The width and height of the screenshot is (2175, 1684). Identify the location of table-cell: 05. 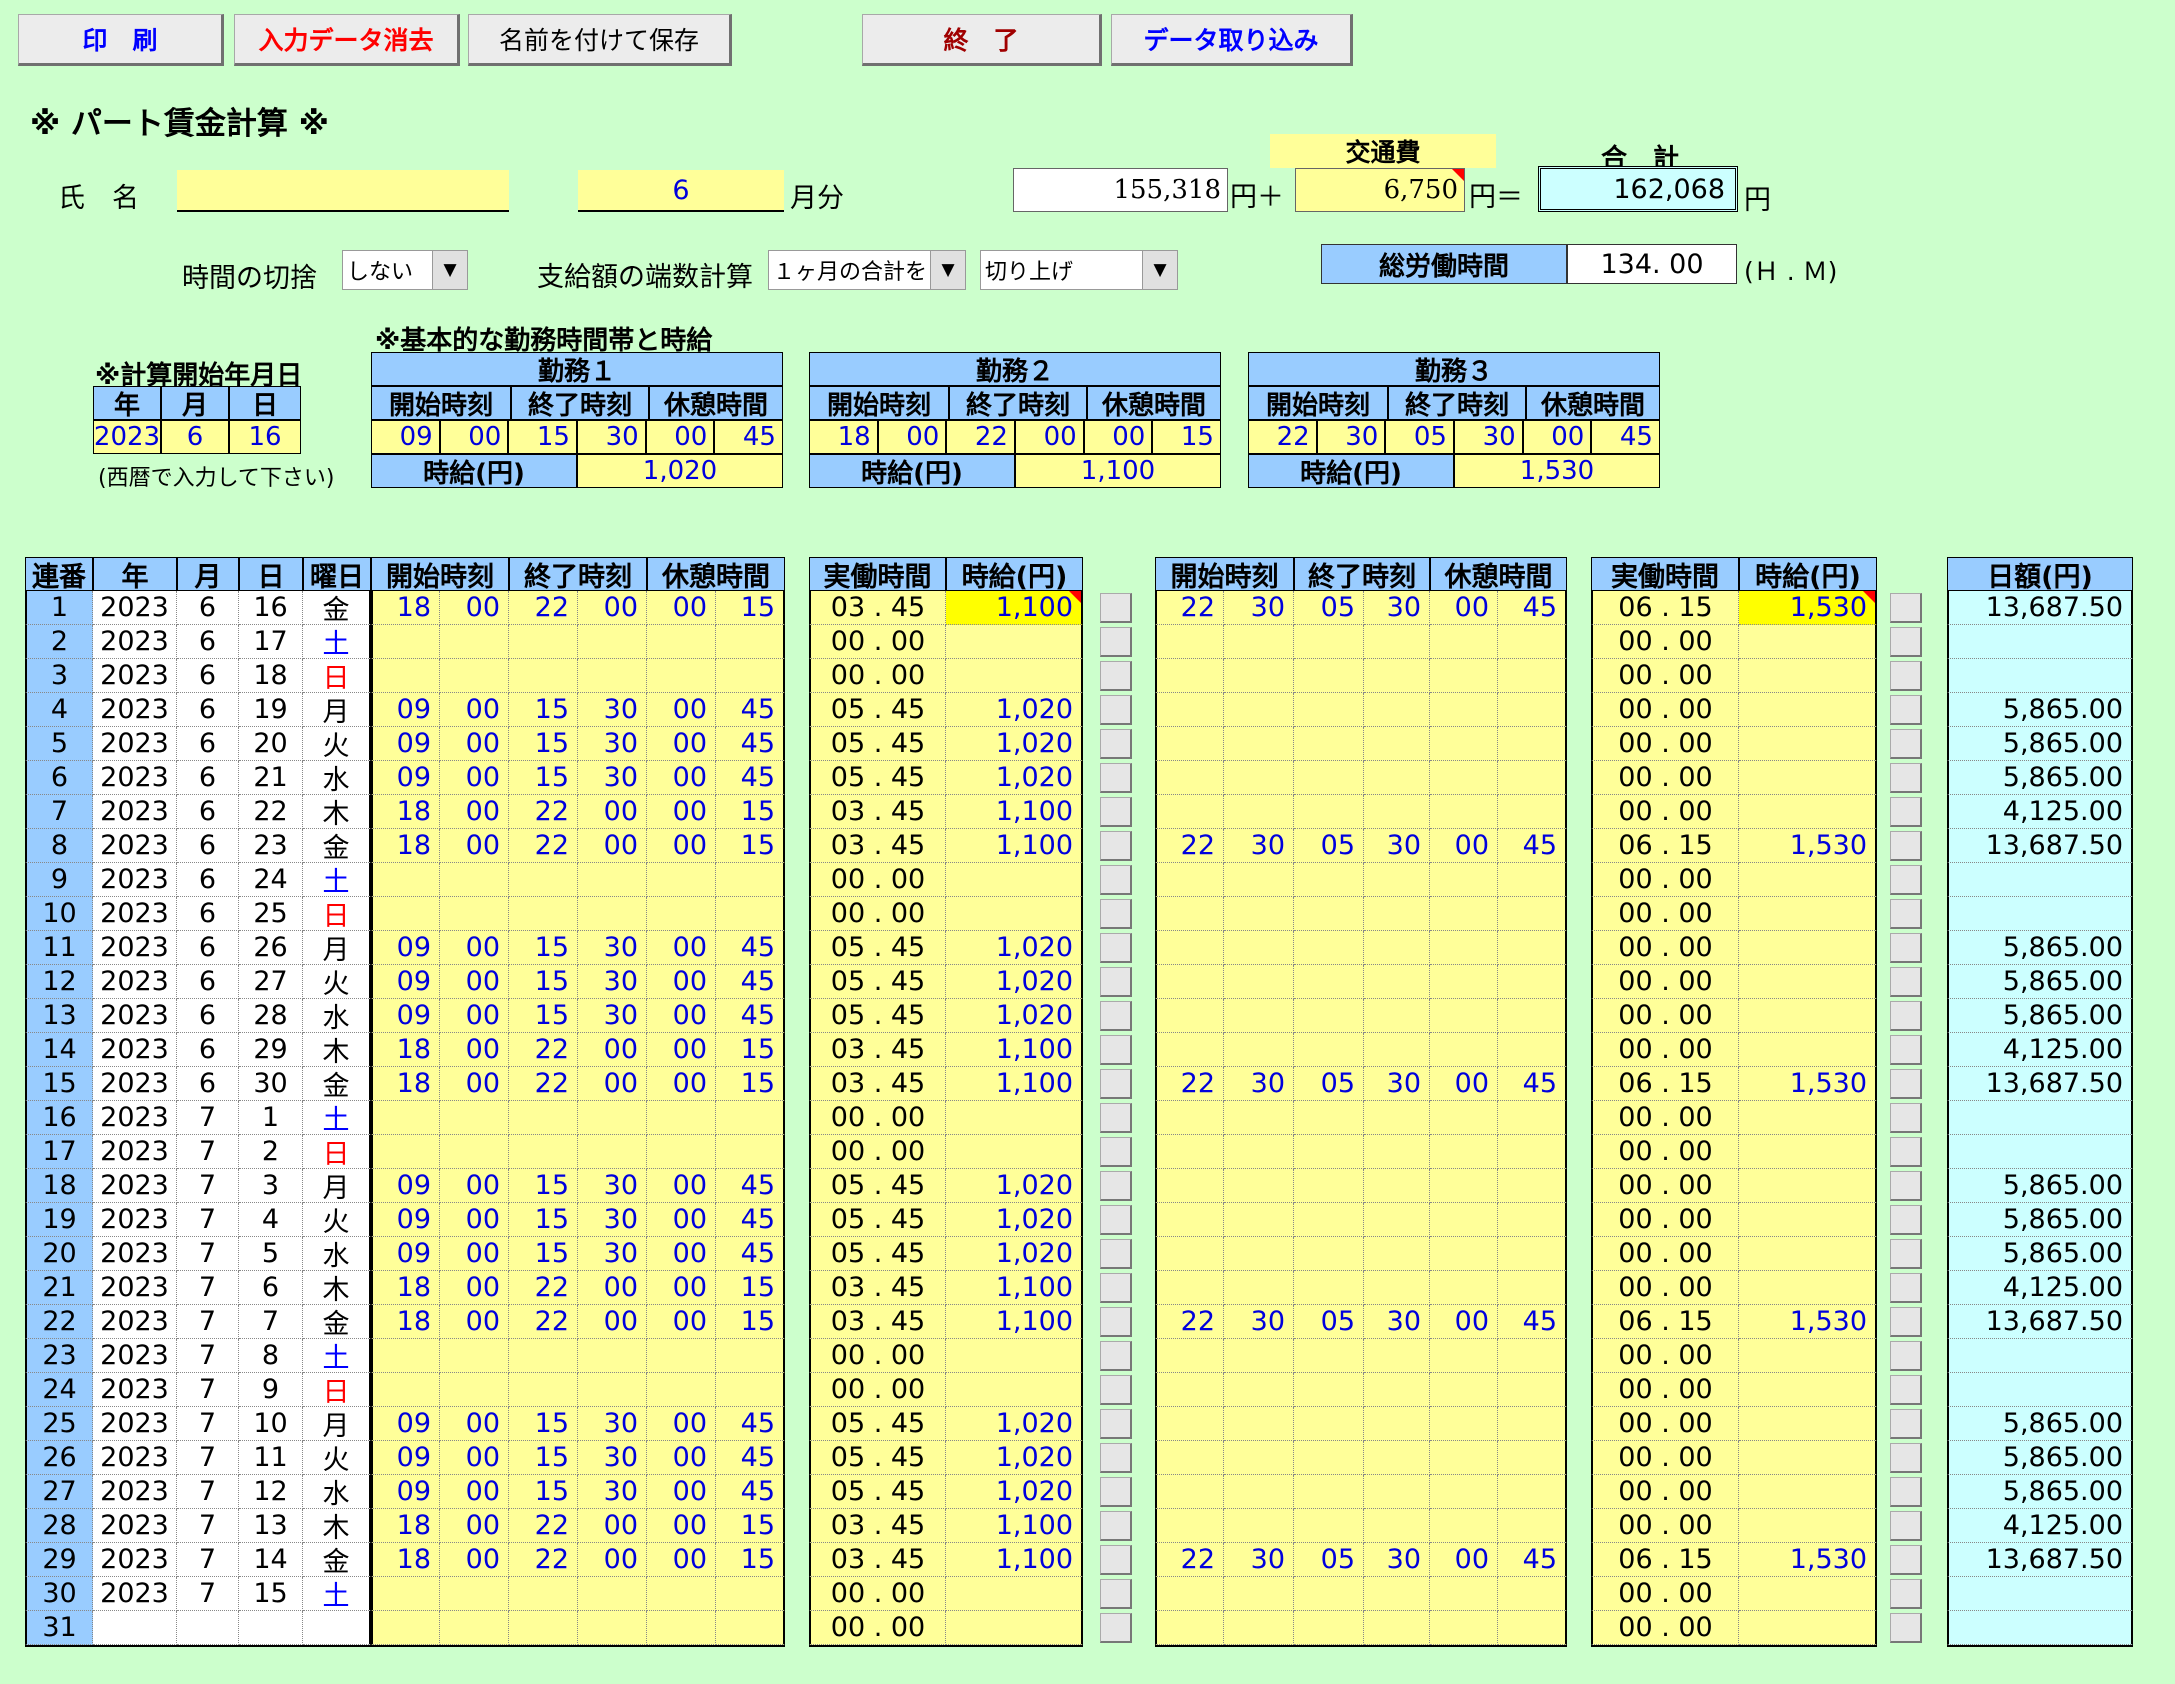
(1329, 1084).